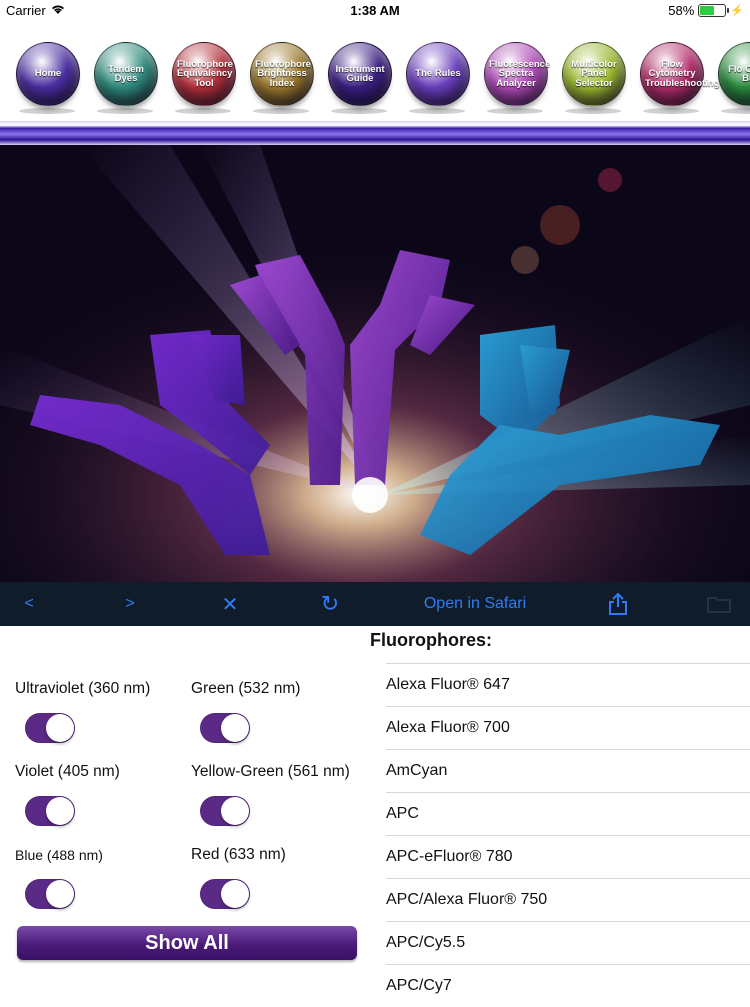 The width and height of the screenshot is (750, 1007). I want to click on list-item: Alexa Fluor® 700, so click(568, 727).